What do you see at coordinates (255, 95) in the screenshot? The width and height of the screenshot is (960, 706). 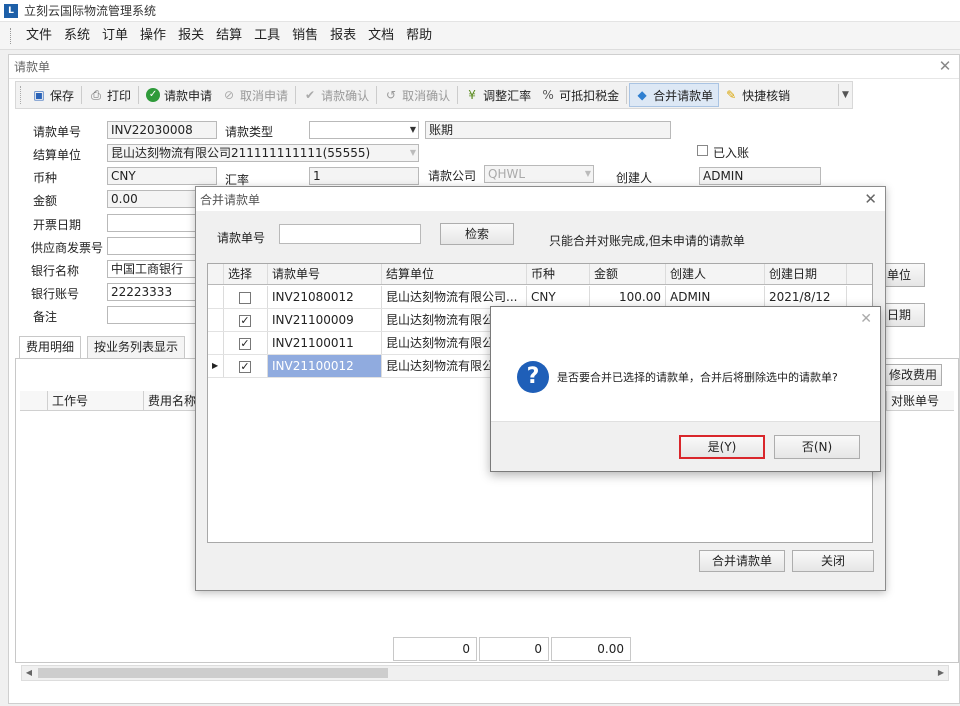 I see `cancel-apply-button: ⊘ 取消申请` at bounding box center [255, 95].